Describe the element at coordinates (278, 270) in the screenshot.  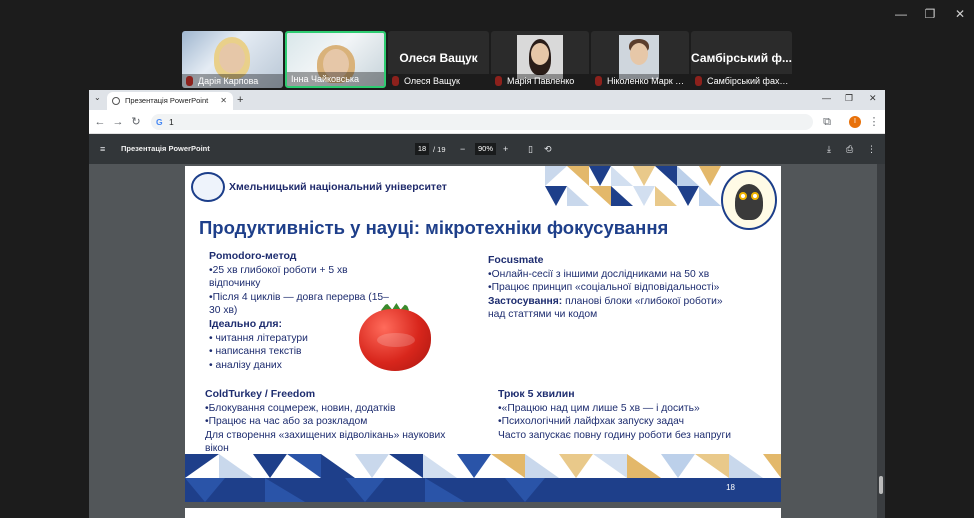
I see `pomodoro-line: •25 хв глибокої роботи + 5 хв` at that location.